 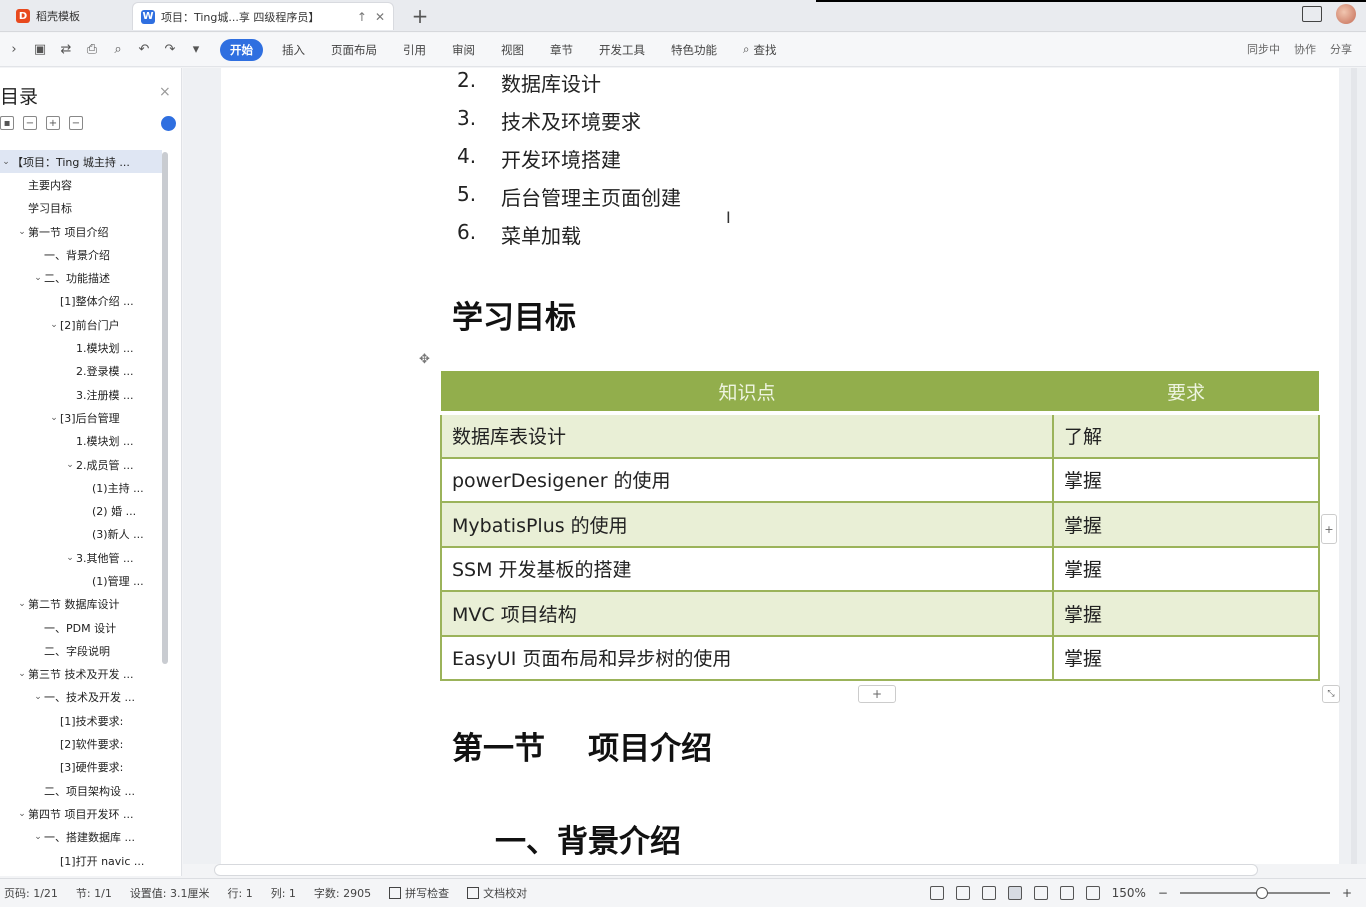 What do you see at coordinates (420, 16) in the screenshot?
I see `new-tab-button: +` at bounding box center [420, 16].